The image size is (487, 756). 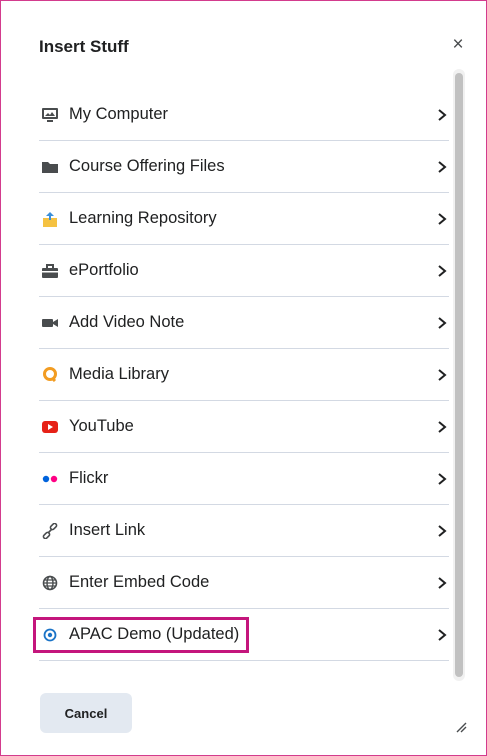 What do you see at coordinates (50, 635) in the screenshot?
I see `target-icon` at bounding box center [50, 635].